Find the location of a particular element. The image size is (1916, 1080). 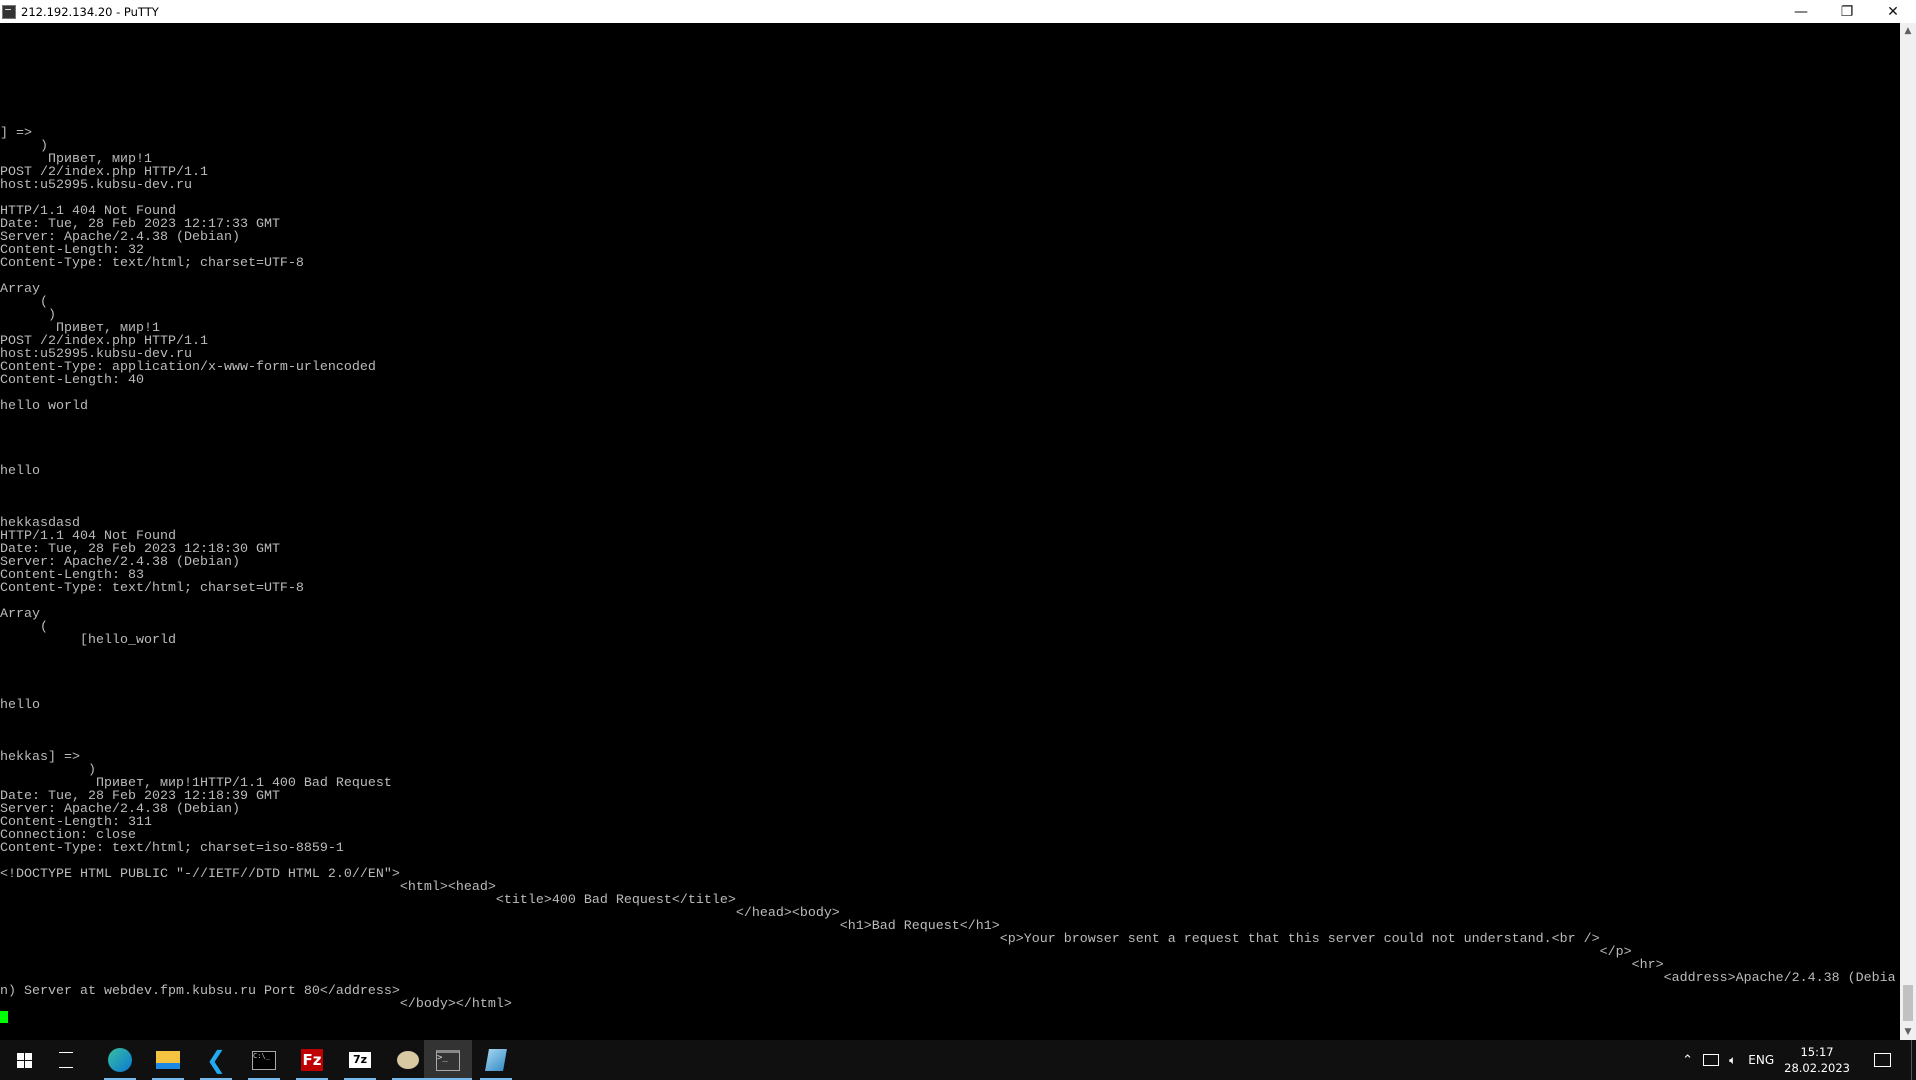

filezilla-icon: Fz is located at coordinates (312, 1060).